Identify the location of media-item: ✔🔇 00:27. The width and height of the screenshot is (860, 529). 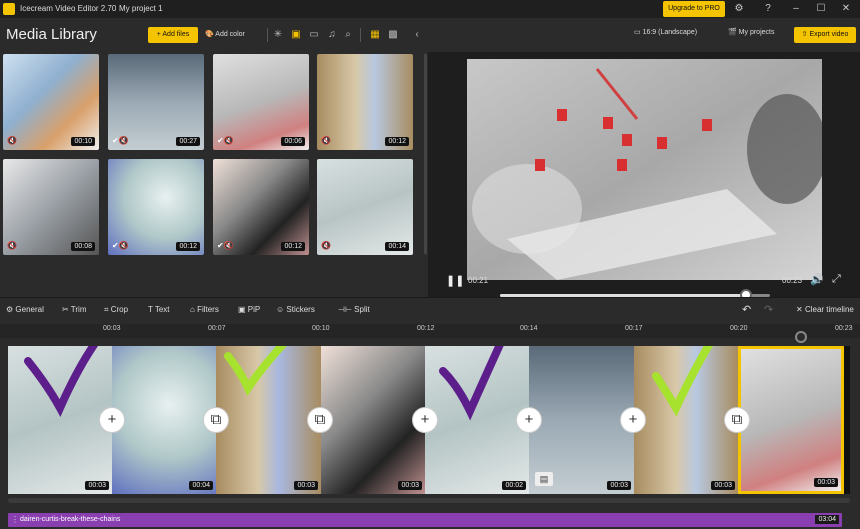
(156, 102).